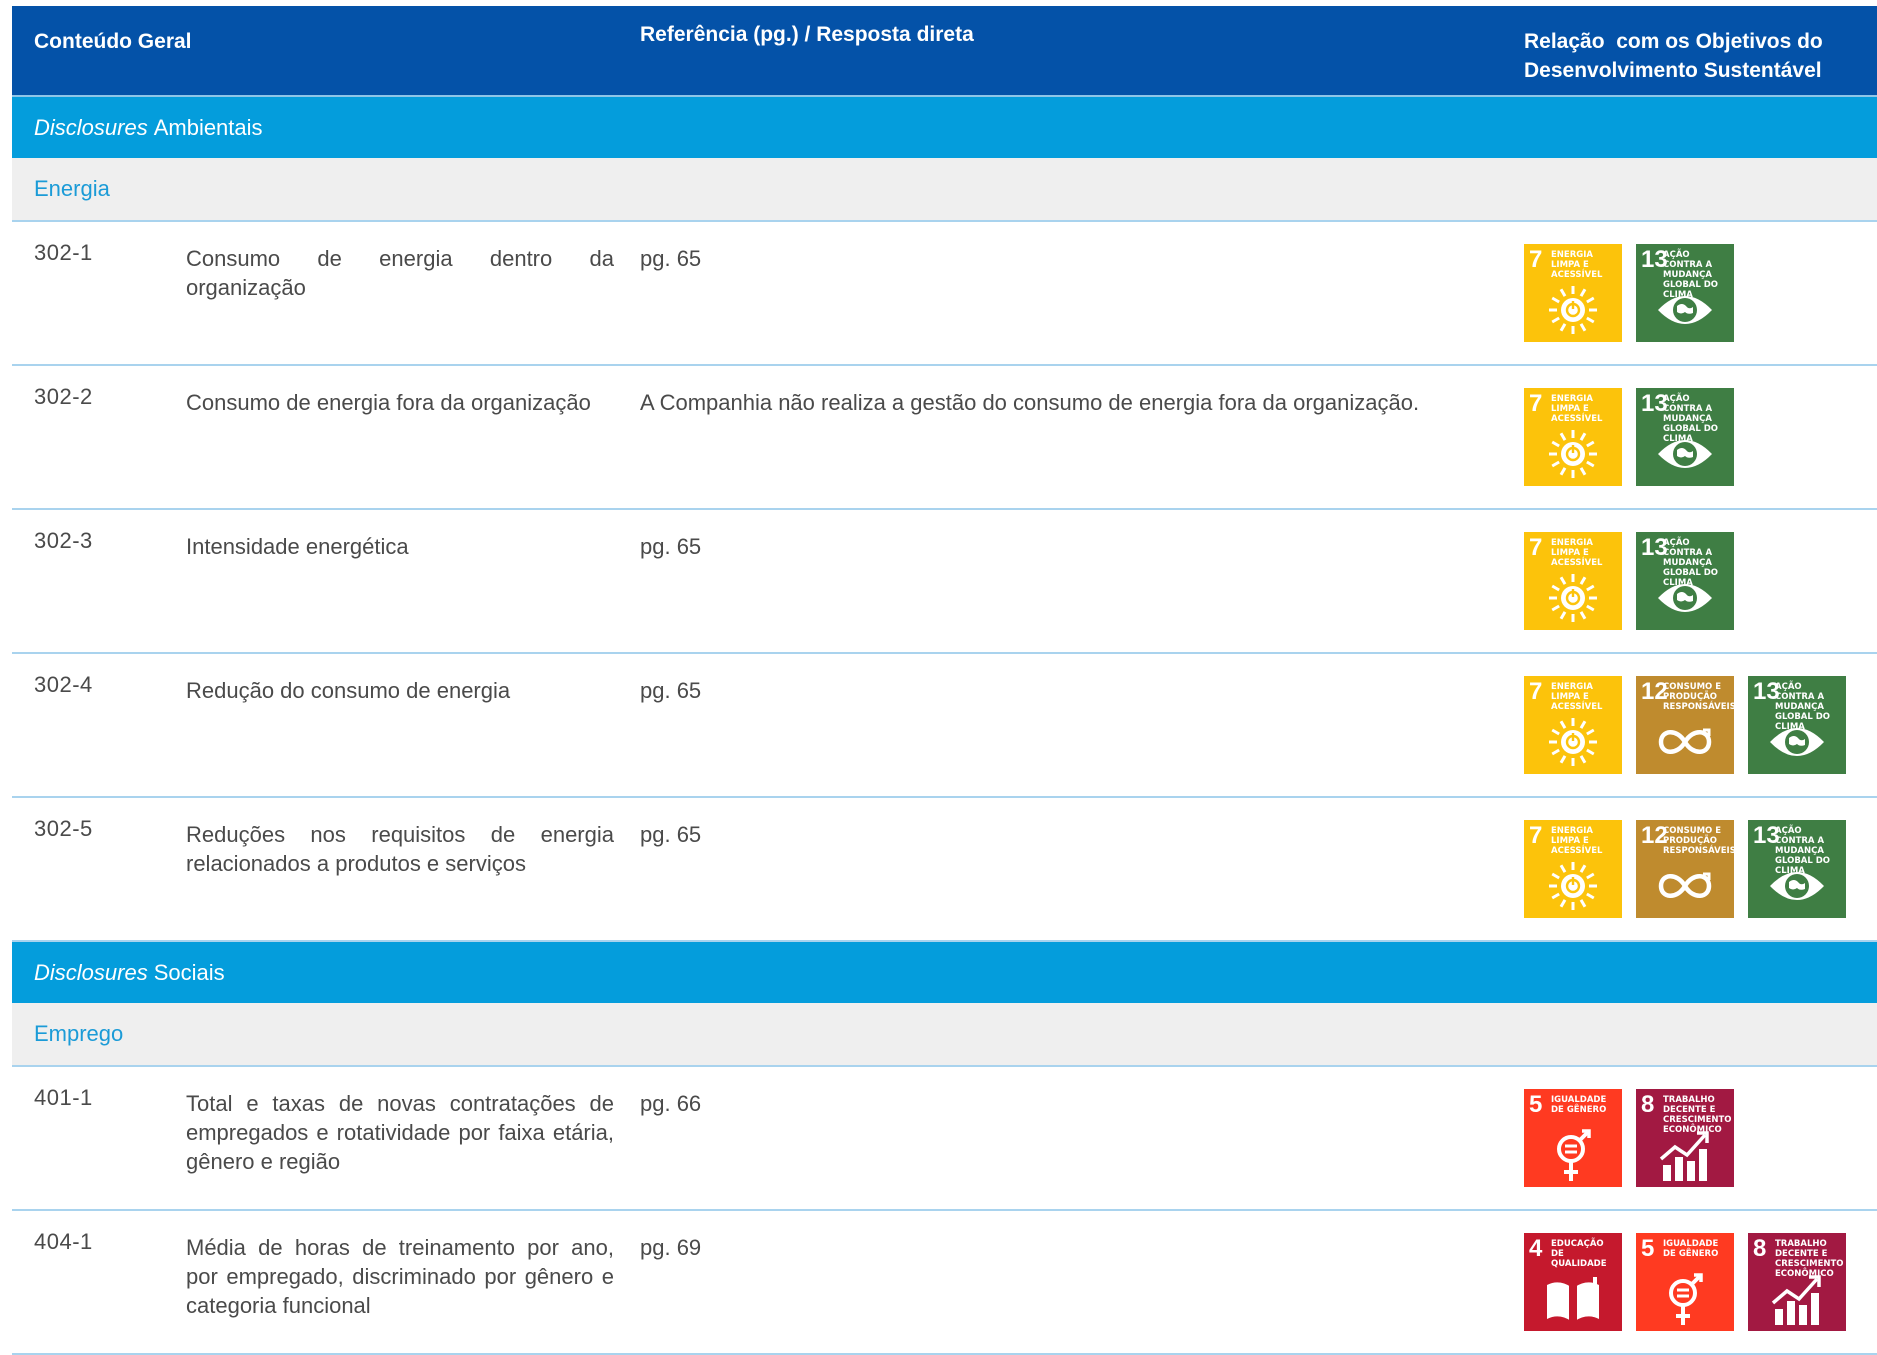 Image resolution: width=1877 pixels, height=1355 pixels. Describe the element at coordinates (388, 402) in the screenshot. I see `disclosure-description: Consumo de energia fora da organização` at that location.